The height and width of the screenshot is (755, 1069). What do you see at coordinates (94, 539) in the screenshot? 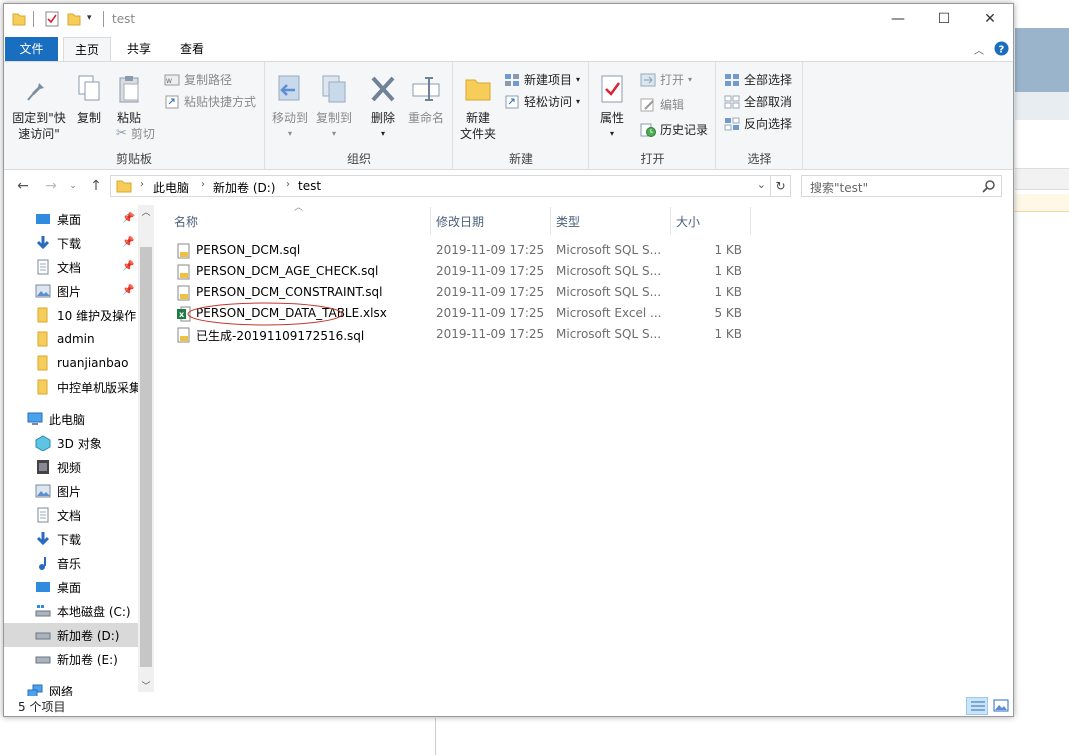
I see `nav-pc-downloads: 下载` at bounding box center [94, 539].